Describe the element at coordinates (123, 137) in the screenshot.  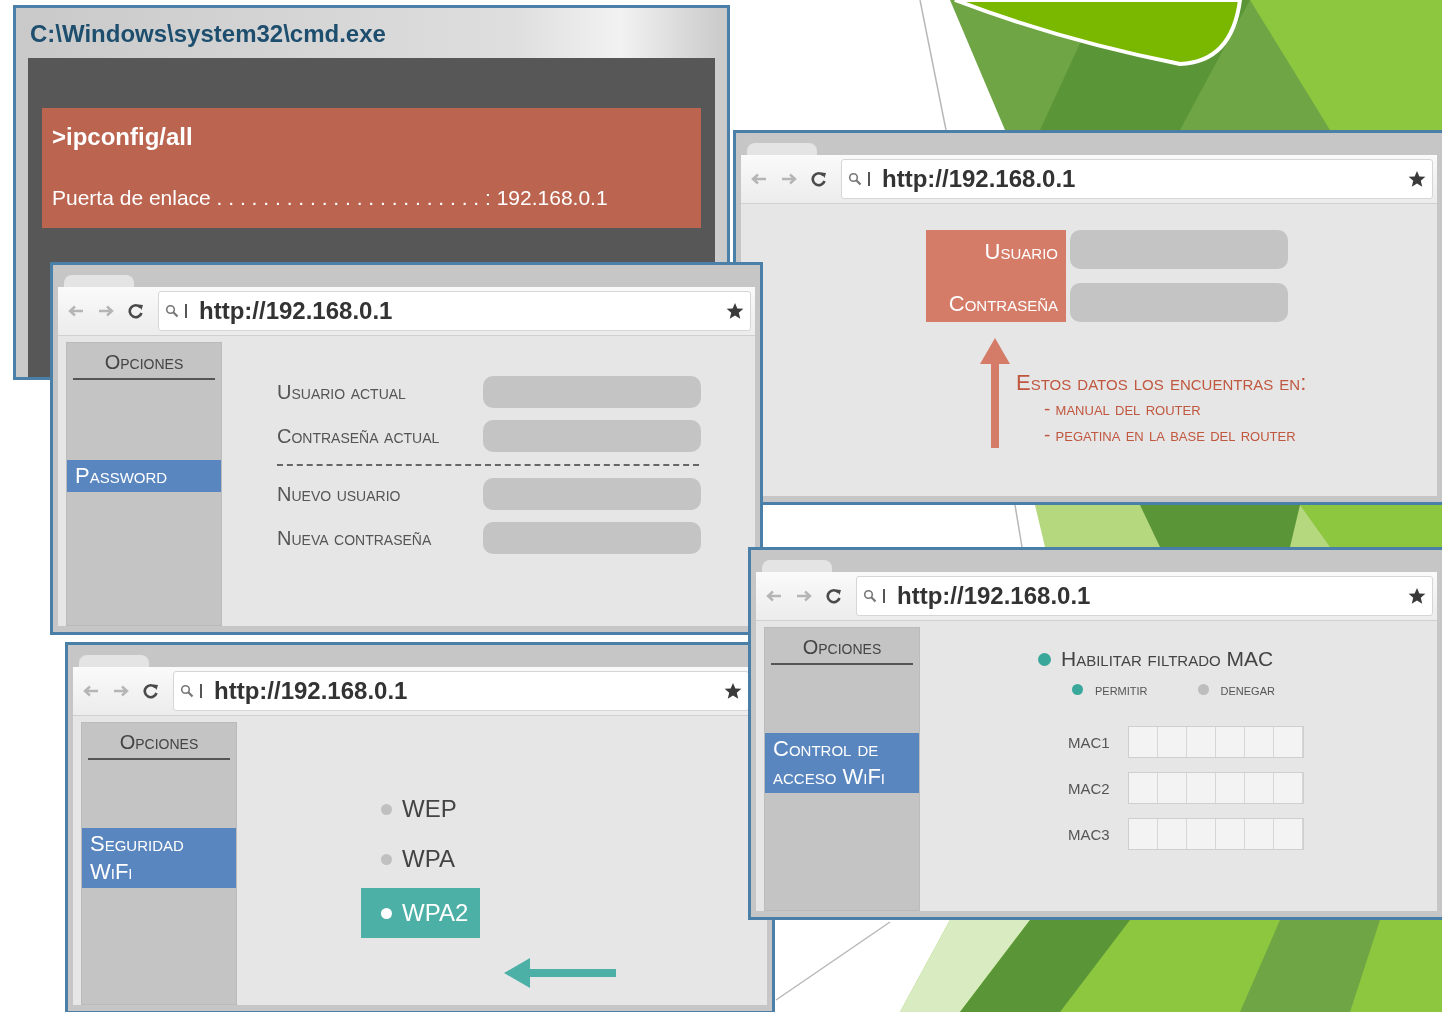
I see `terminal-command: >ipconfig/all` at that location.